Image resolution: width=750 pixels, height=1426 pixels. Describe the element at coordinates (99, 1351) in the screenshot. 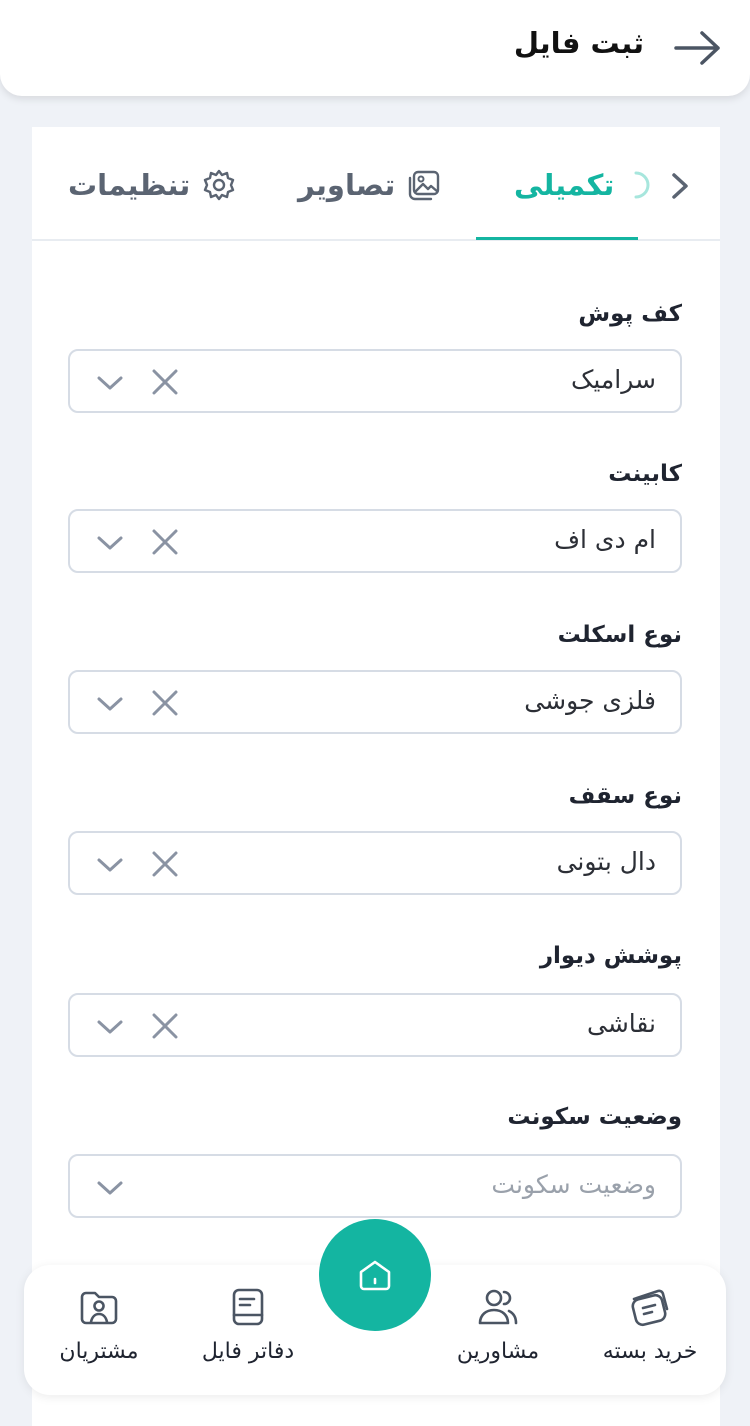

I see `nav-label: مشتریان` at that location.